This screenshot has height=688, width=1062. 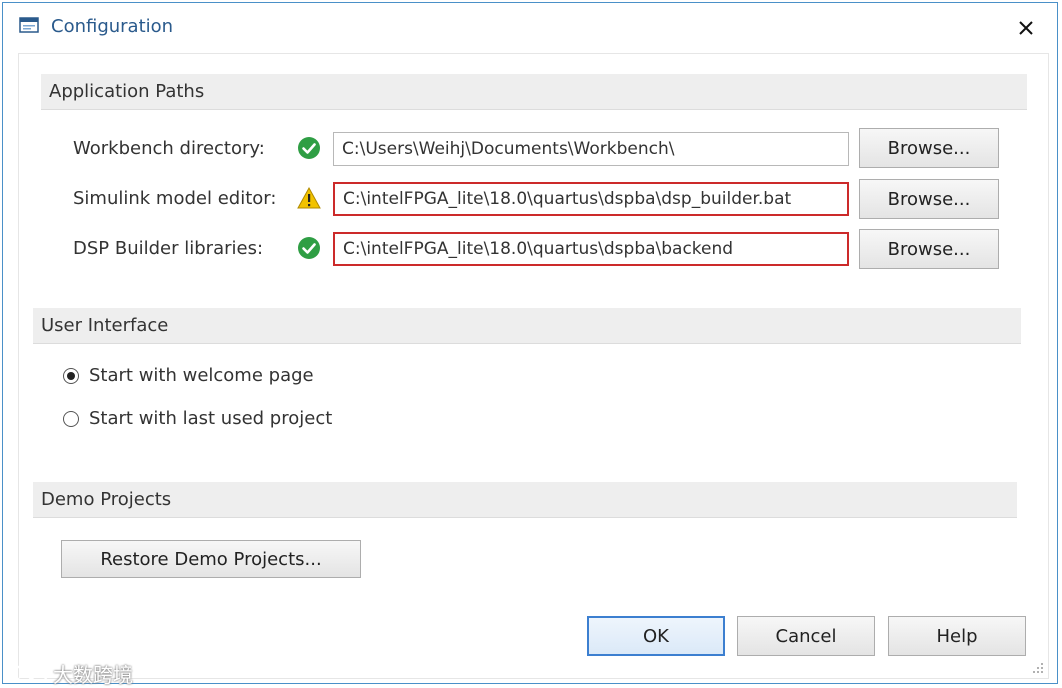 What do you see at coordinates (309, 197) in the screenshot?
I see `warning-icon` at bounding box center [309, 197].